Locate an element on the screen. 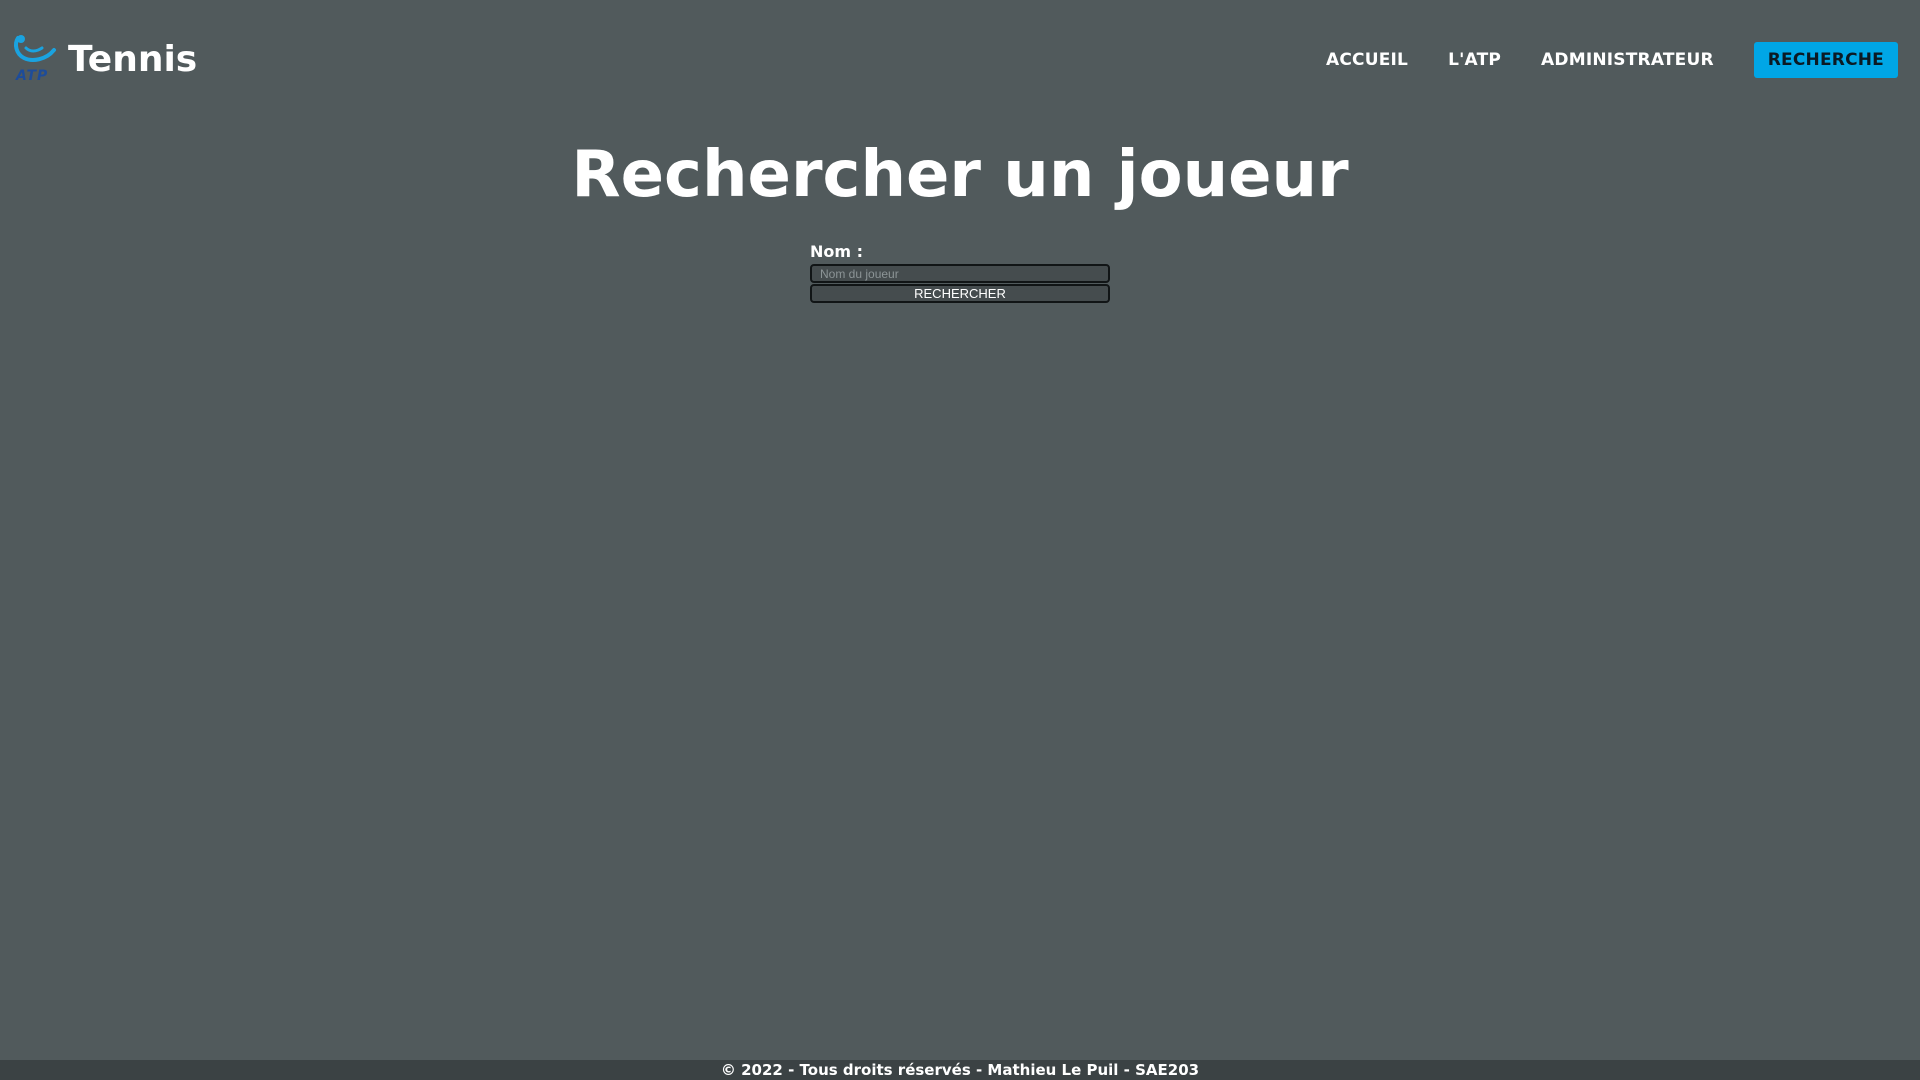 The width and height of the screenshot is (1920, 1080). name-label: Nom : is located at coordinates (837, 251).